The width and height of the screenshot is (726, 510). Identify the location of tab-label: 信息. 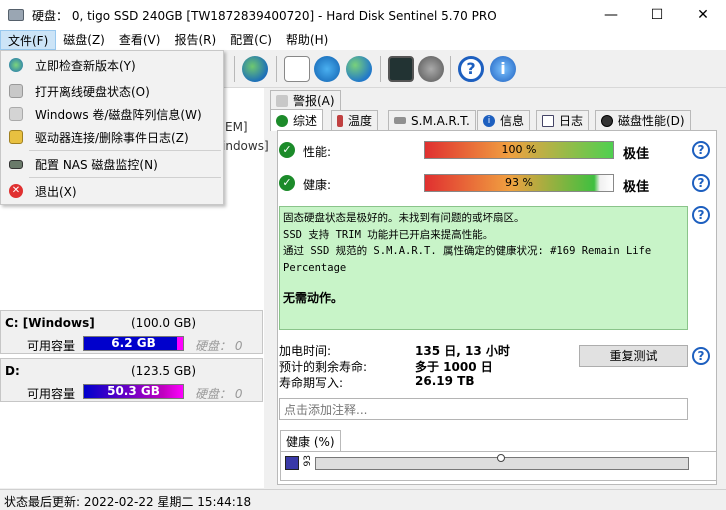
(512, 121).